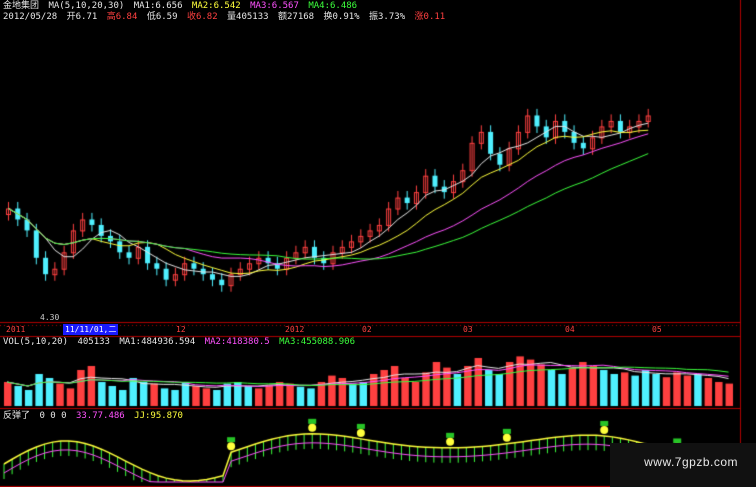 The height and width of the screenshot is (487, 756). Describe the element at coordinates (162, 17) in the screenshot. I see `low-value: 低6.59` at that location.